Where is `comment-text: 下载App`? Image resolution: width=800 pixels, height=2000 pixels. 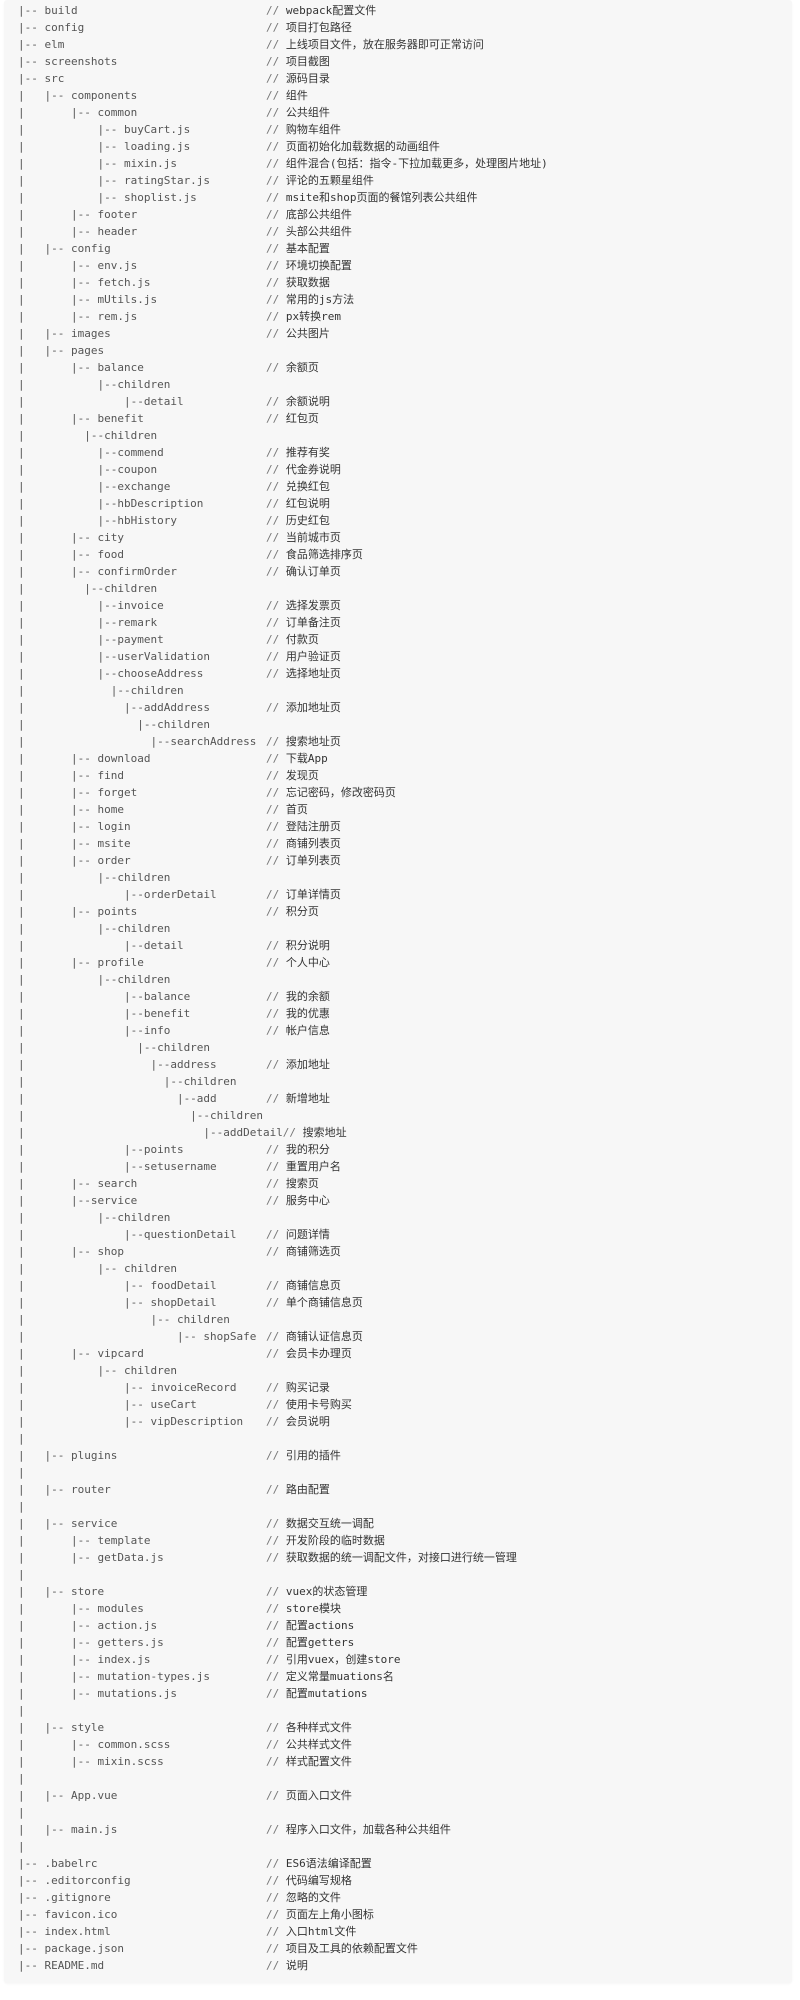 comment-text: 下载App is located at coordinates (306, 758).